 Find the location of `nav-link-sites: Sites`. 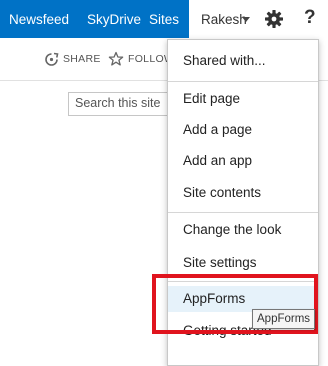

nav-link-sites: Sites is located at coordinates (164, 20).